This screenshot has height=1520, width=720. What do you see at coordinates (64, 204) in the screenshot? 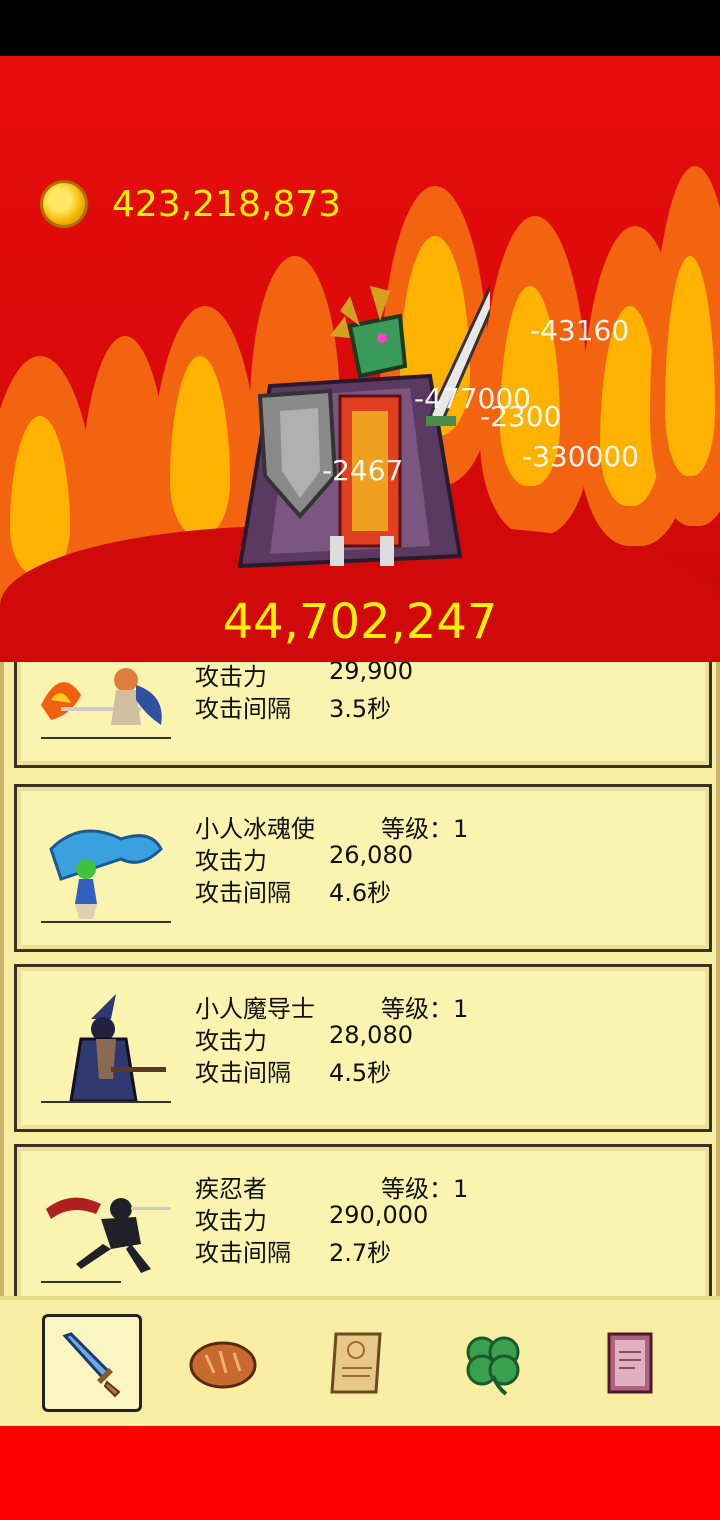
I see `gold-coin-icon` at bounding box center [64, 204].